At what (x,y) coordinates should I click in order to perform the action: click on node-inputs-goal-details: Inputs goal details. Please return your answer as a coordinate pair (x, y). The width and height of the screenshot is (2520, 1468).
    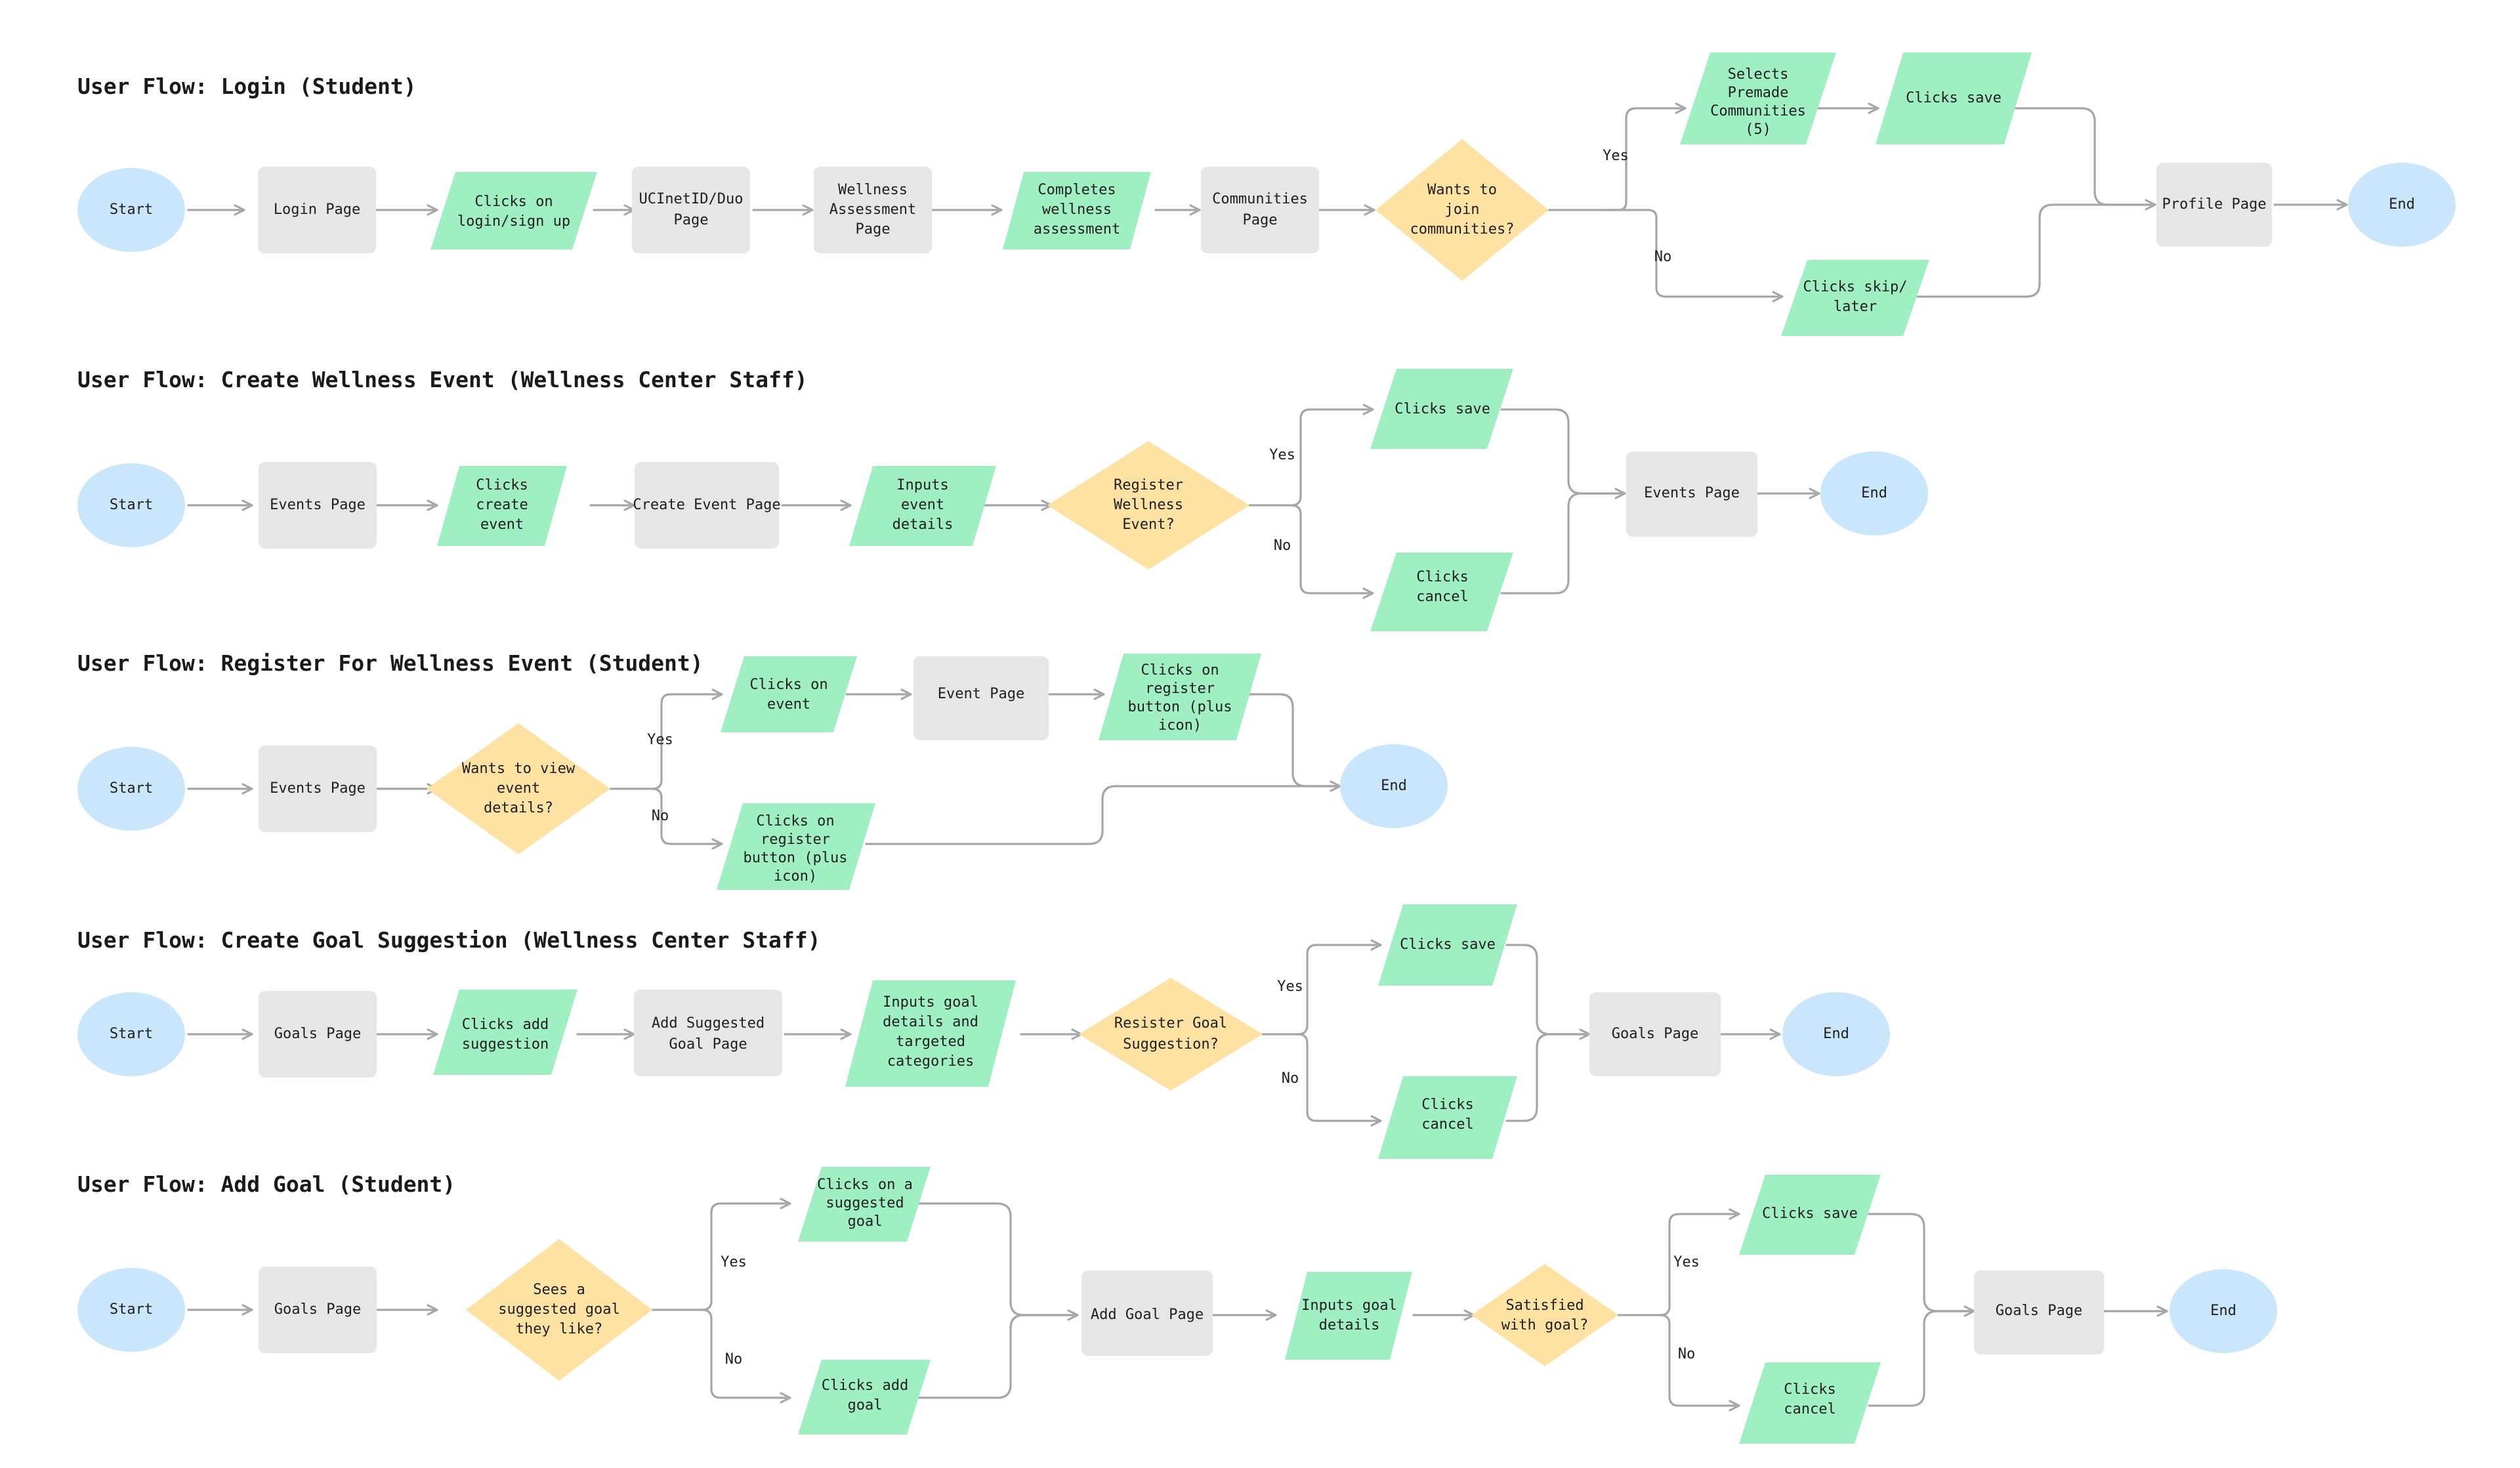
    Looking at the image, I should click on (1348, 1316).